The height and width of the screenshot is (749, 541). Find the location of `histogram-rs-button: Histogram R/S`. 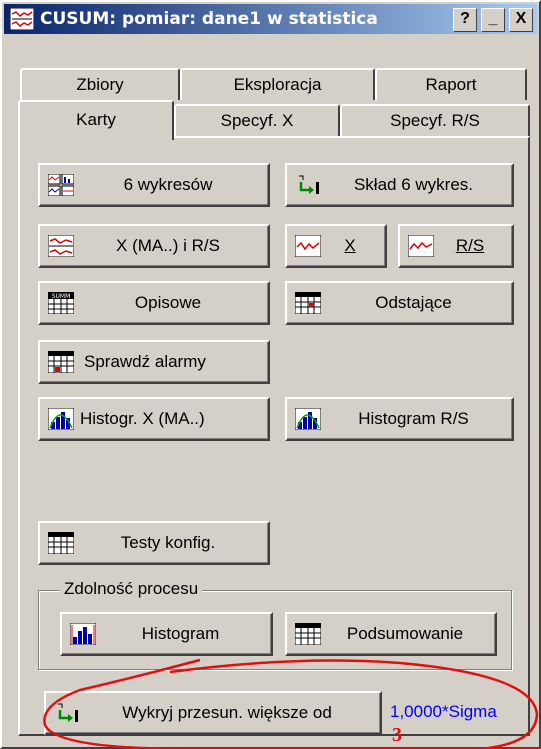

histogram-rs-button: Histogram R/S is located at coordinates (399, 419).